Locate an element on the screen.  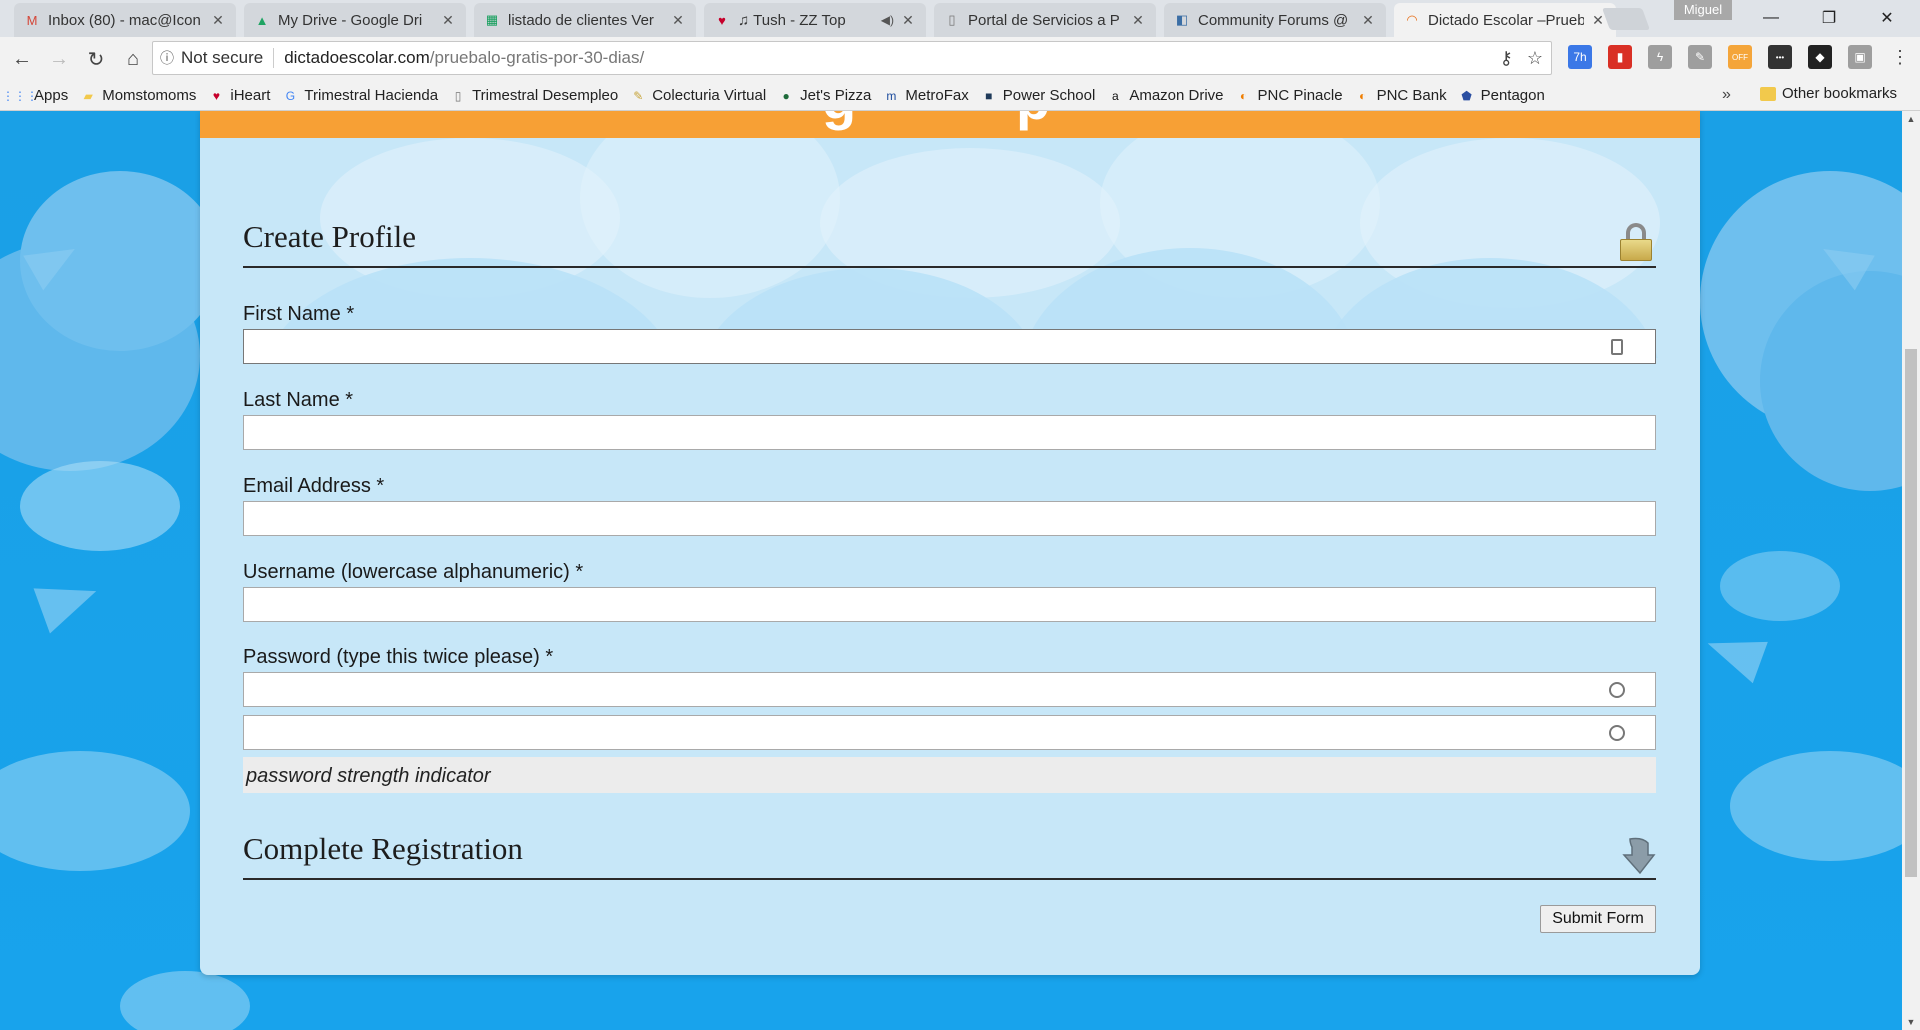
tab-favicon-icon: M is located at coordinates (32, 20).